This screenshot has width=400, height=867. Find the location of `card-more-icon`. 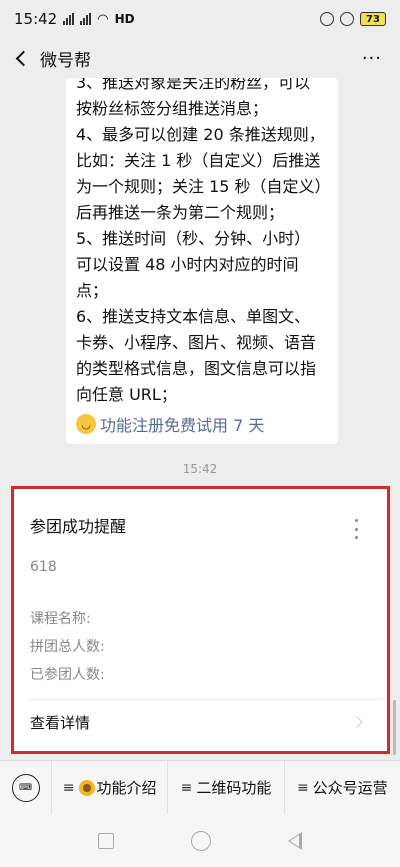

card-more-icon is located at coordinates (357, 529).